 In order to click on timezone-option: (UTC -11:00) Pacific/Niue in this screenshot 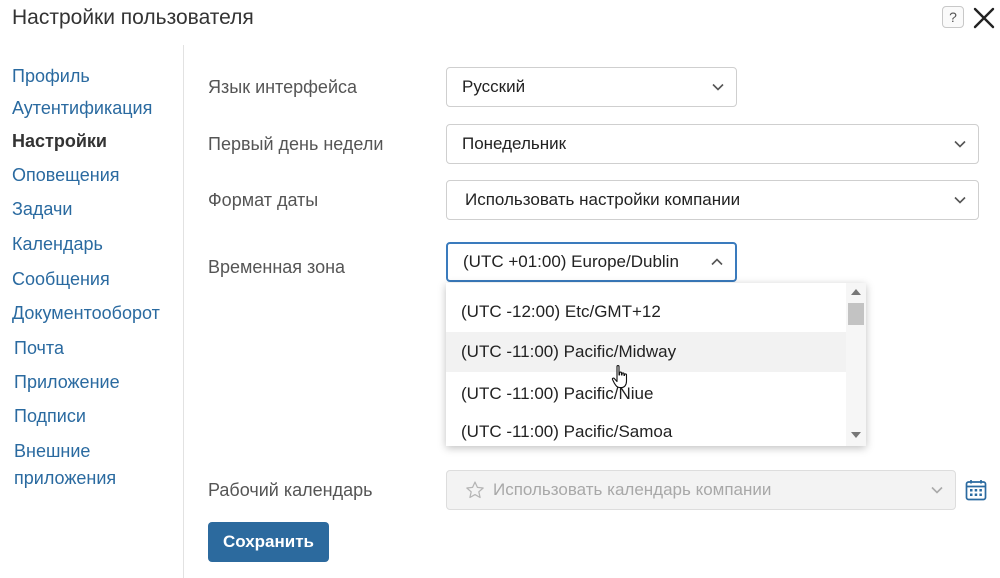, I will do `click(646, 394)`.